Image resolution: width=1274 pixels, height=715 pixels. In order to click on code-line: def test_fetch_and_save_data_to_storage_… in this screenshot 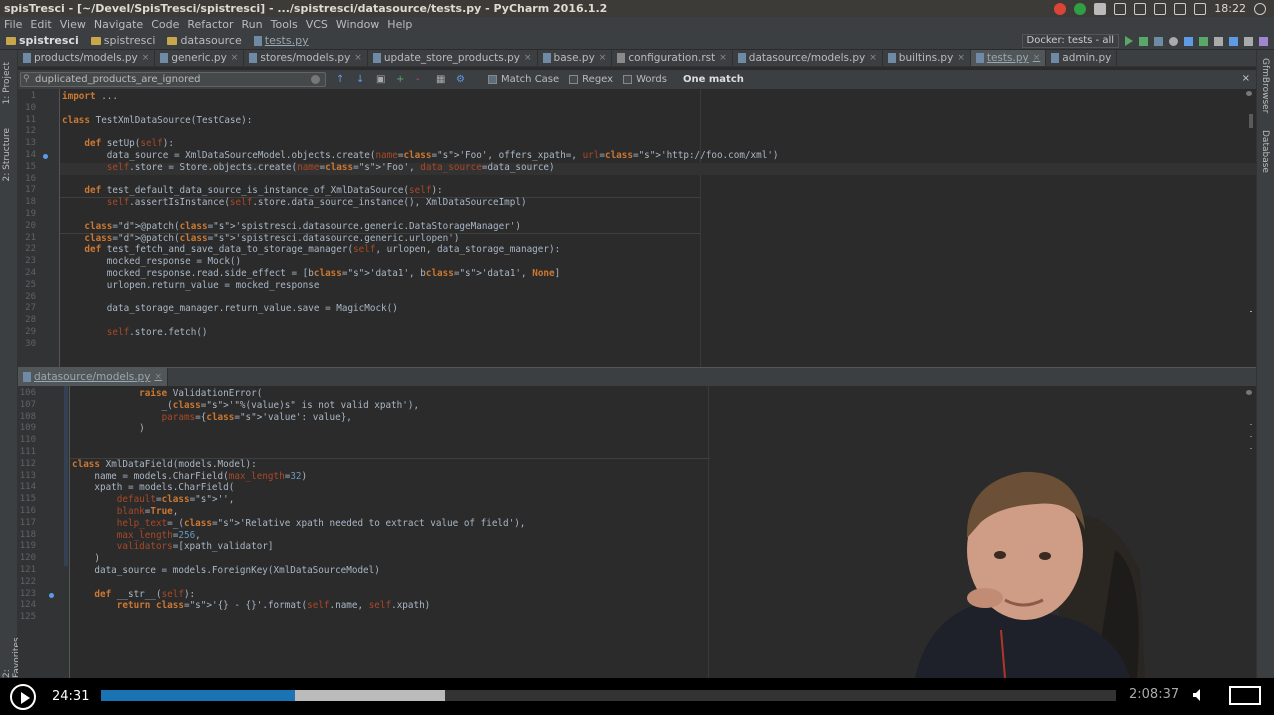, I will do `click(311, 250)`.